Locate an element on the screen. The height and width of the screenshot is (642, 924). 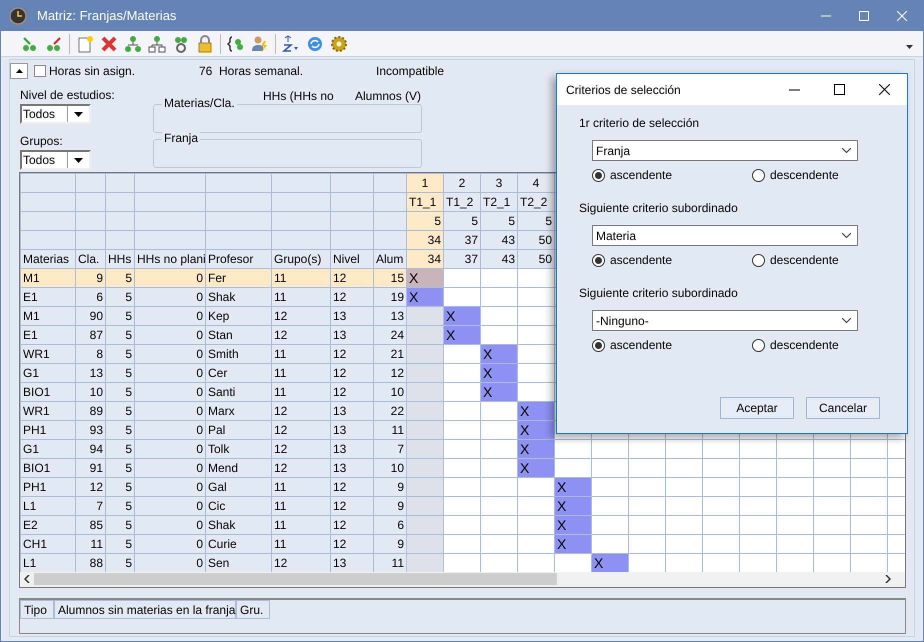
caret-icon is located at coordinates (909, 47).